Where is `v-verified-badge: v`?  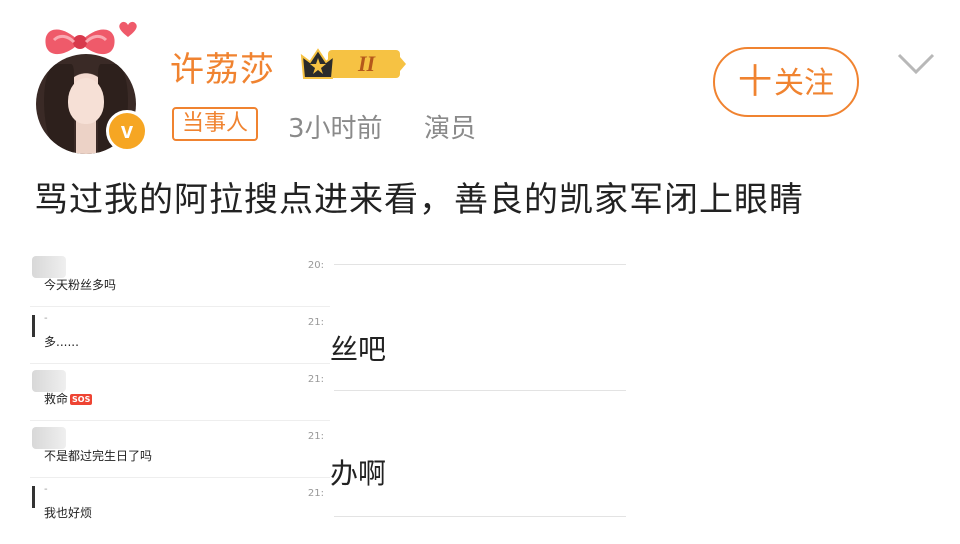 v-verified-badge: v is located at coordinates (127, 131).